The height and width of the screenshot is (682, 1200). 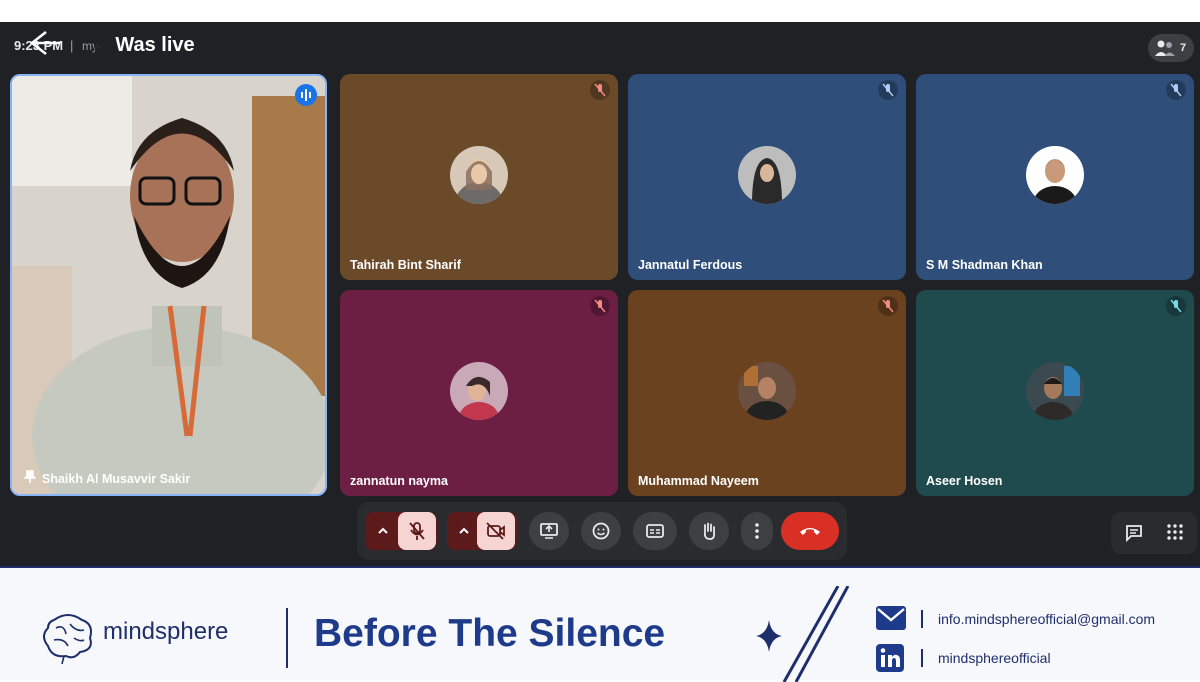 I want to click on end-call-button, so click(x=810, y=531).